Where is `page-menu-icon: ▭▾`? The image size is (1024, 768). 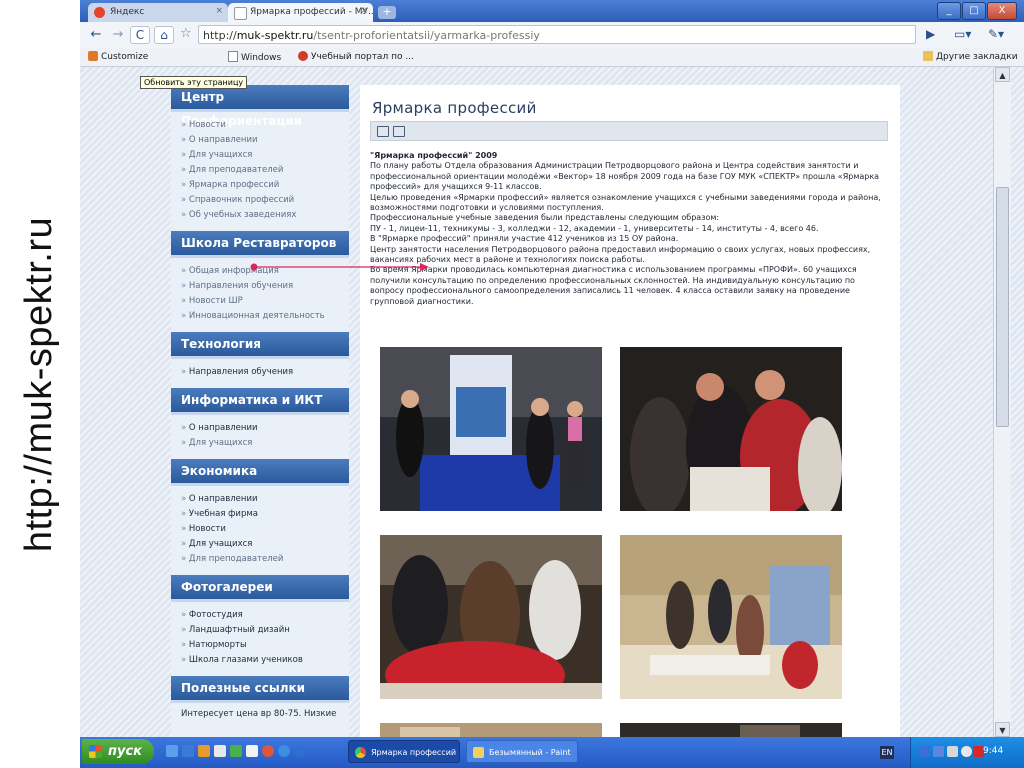
page-menu-icon: ▭▾ is located at coordinates (962, 34).